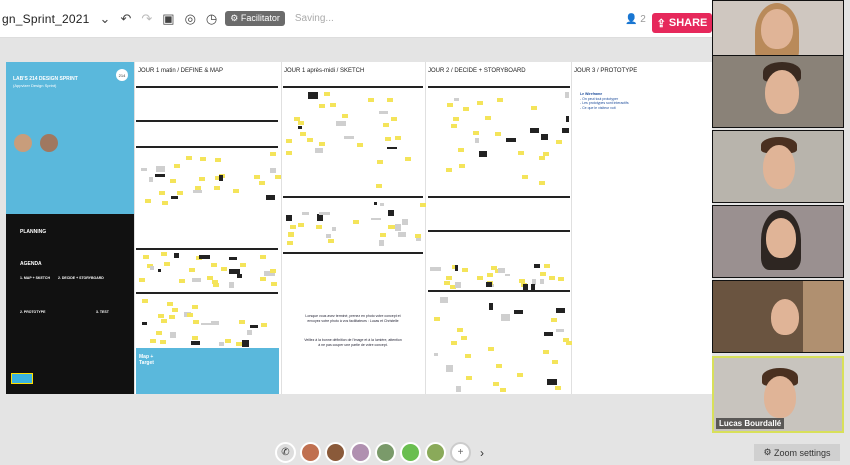 The height and width of the screenshot is (465, 850). I want to click on chevron-right-icon: ›, so click(482, 453).